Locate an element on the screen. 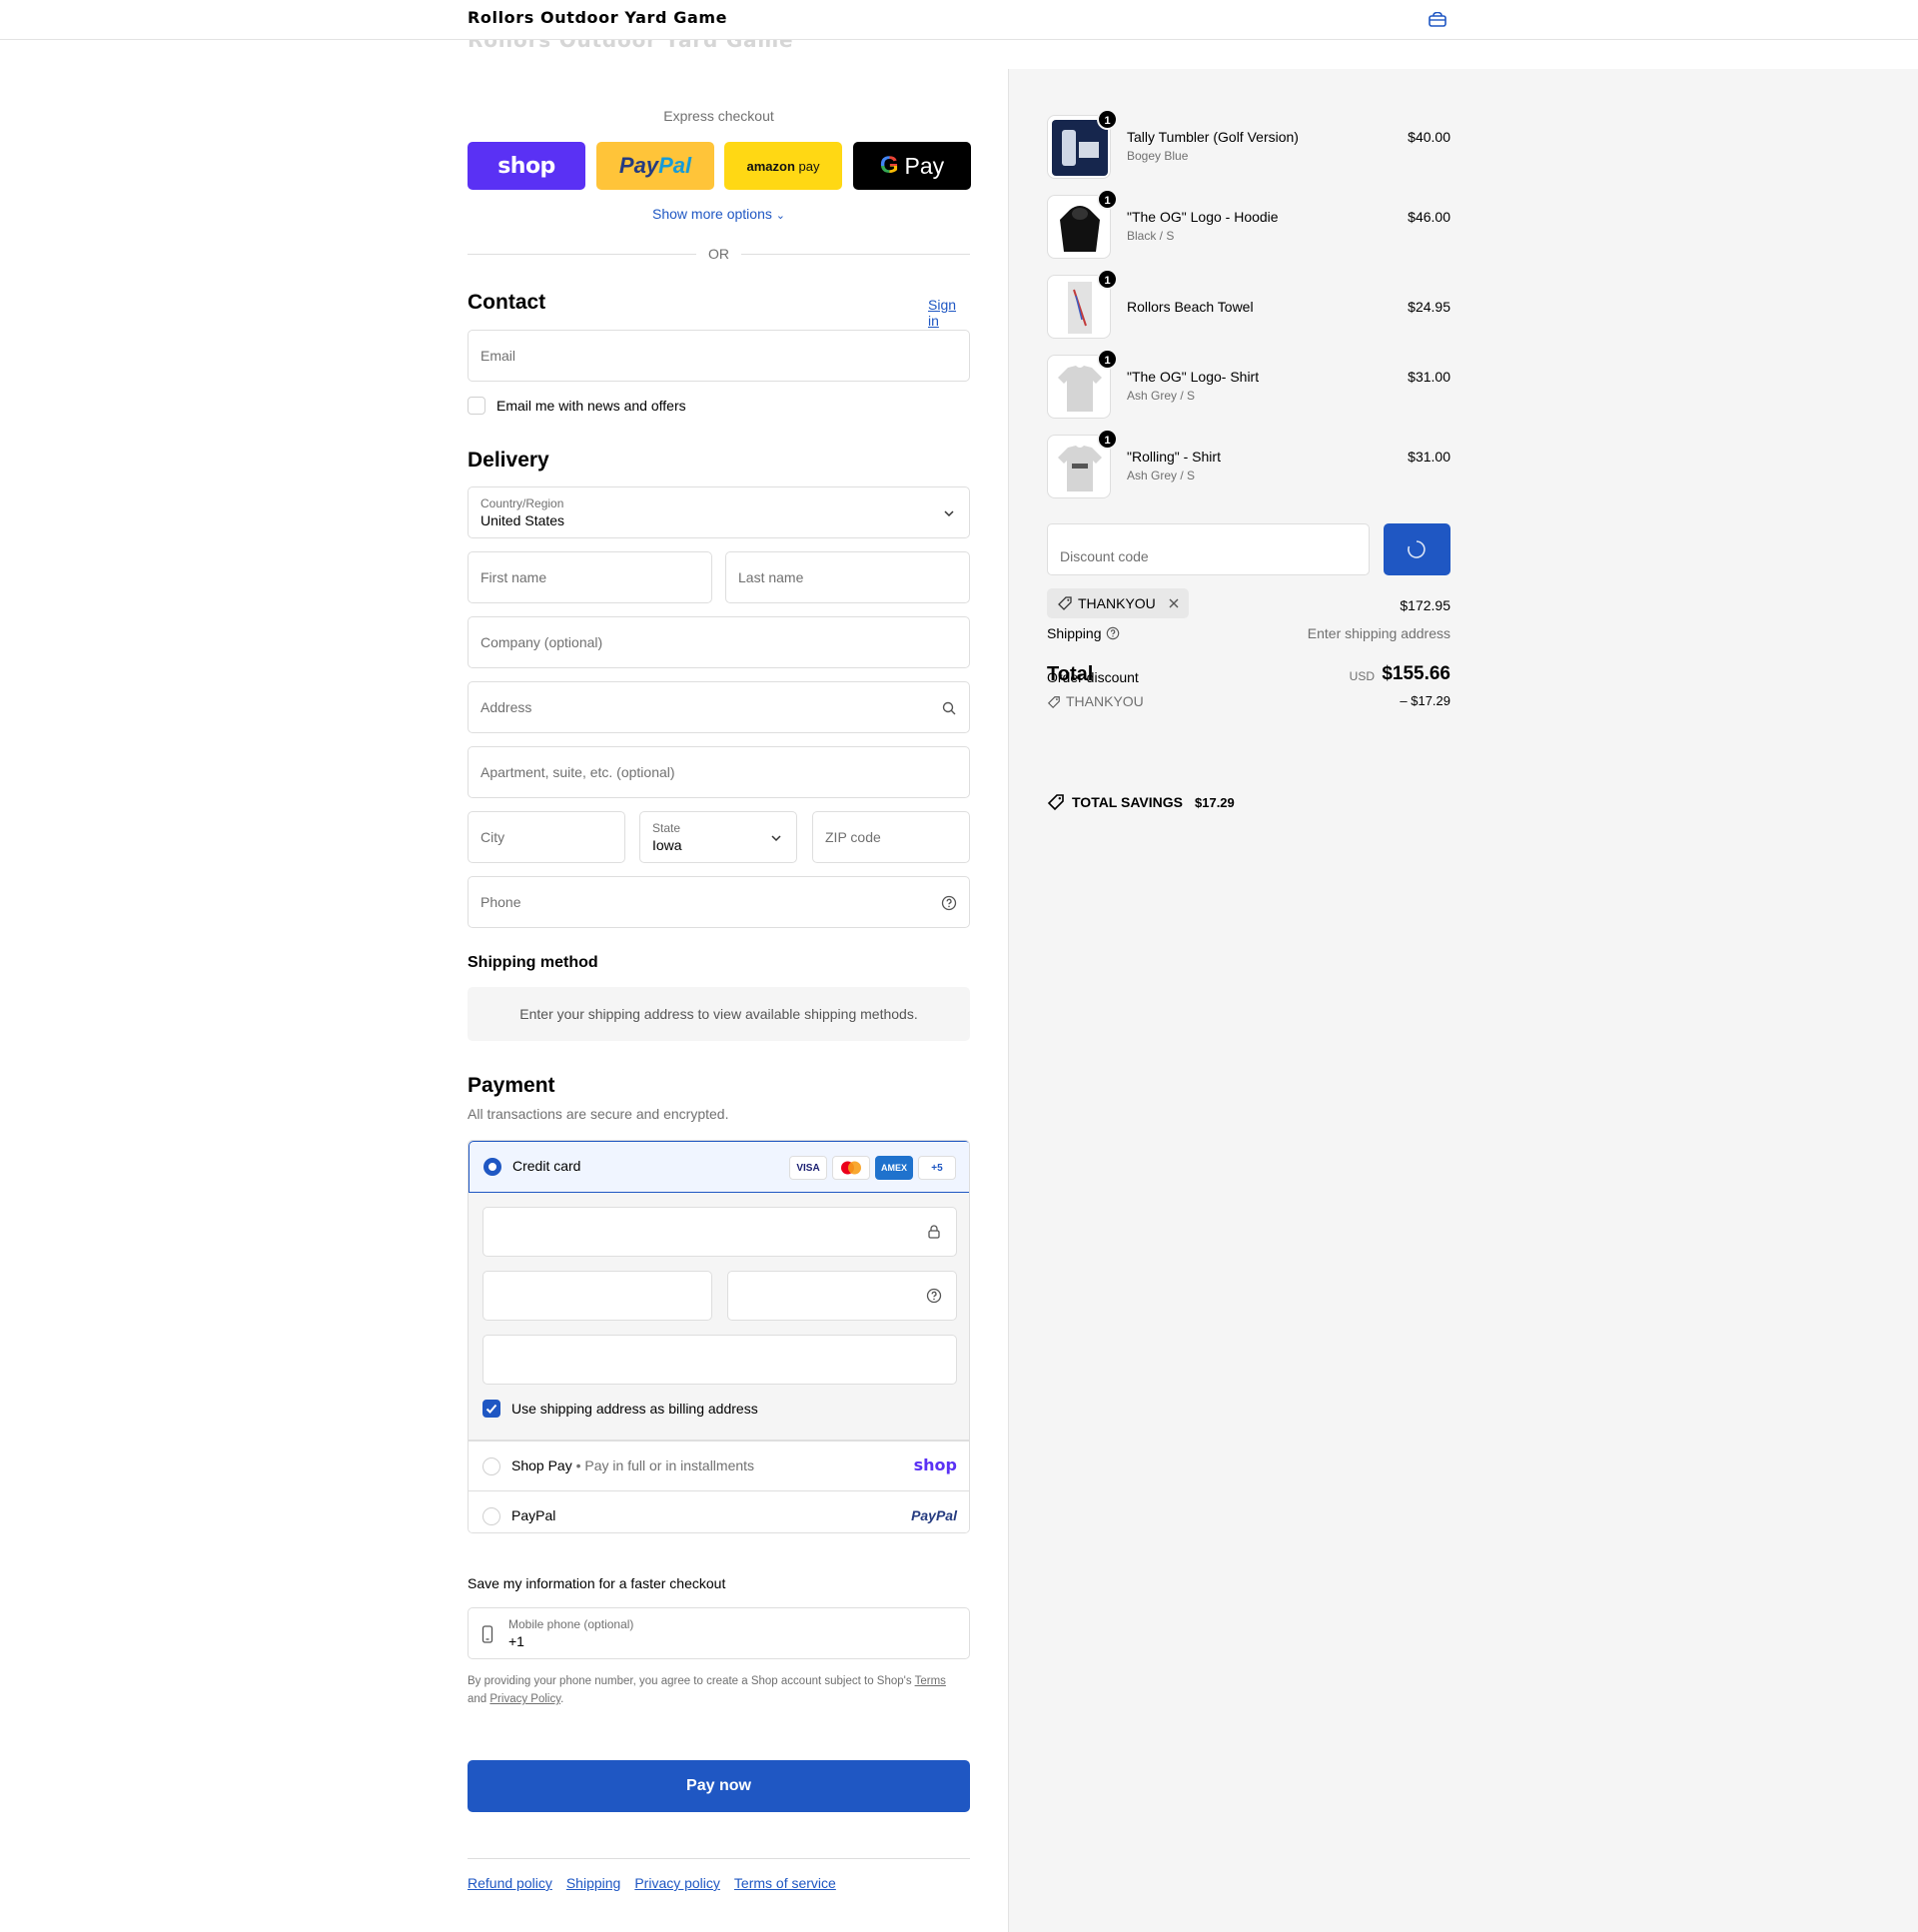 This screenshot has width=1918, height=1932. express-checkout-title: Express checkout is located at coordinates (718, 116).